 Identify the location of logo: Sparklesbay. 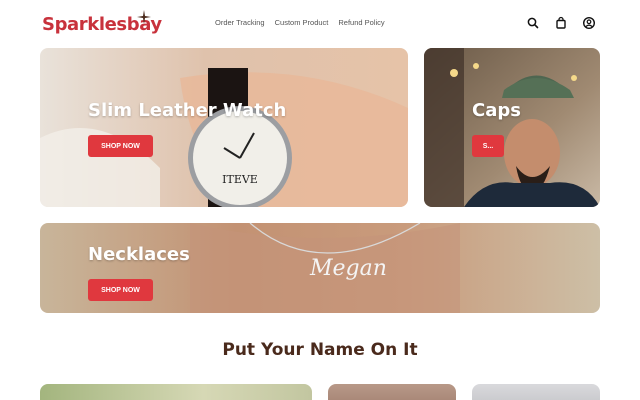
(102, 24).